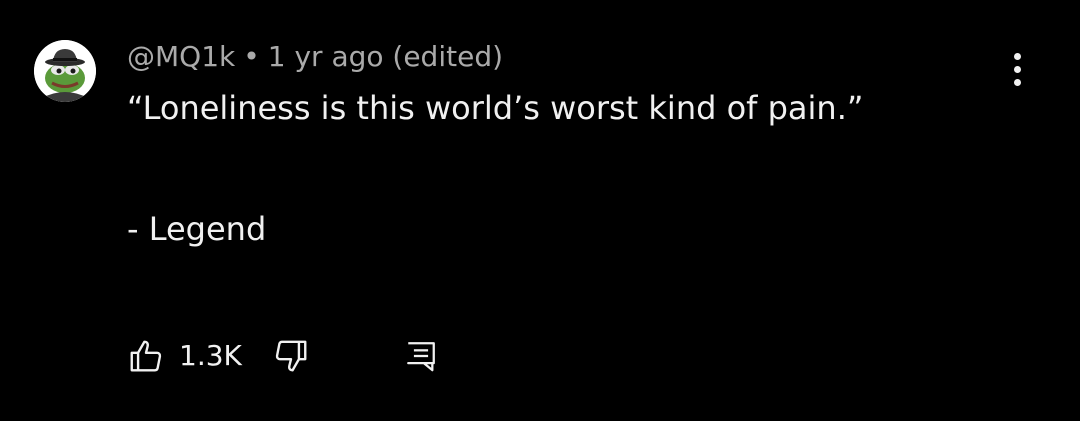 Image resolution: width=1080 pixels, height=421 pixels. I want to click on like-button, so click(146, 356).